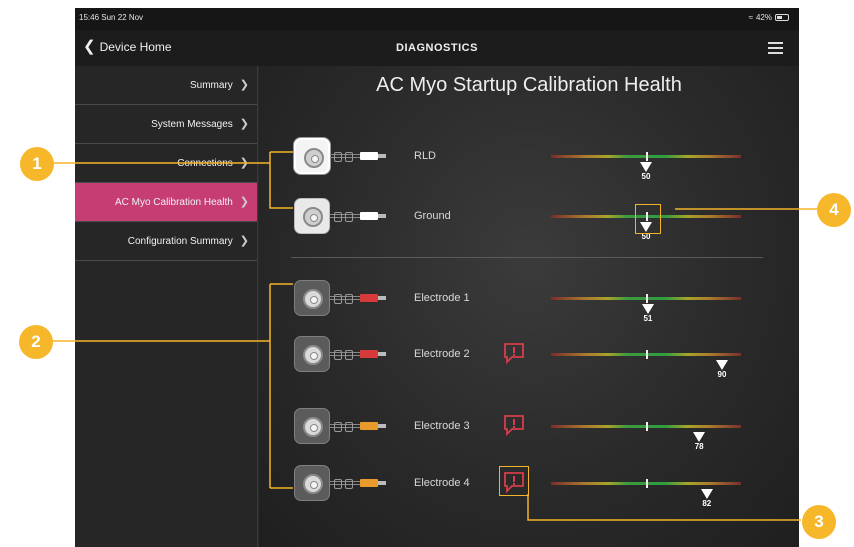  Describe the element at coordinates (646, 436) in the screenshot. I see `calibration-gauge: 78` at that location.